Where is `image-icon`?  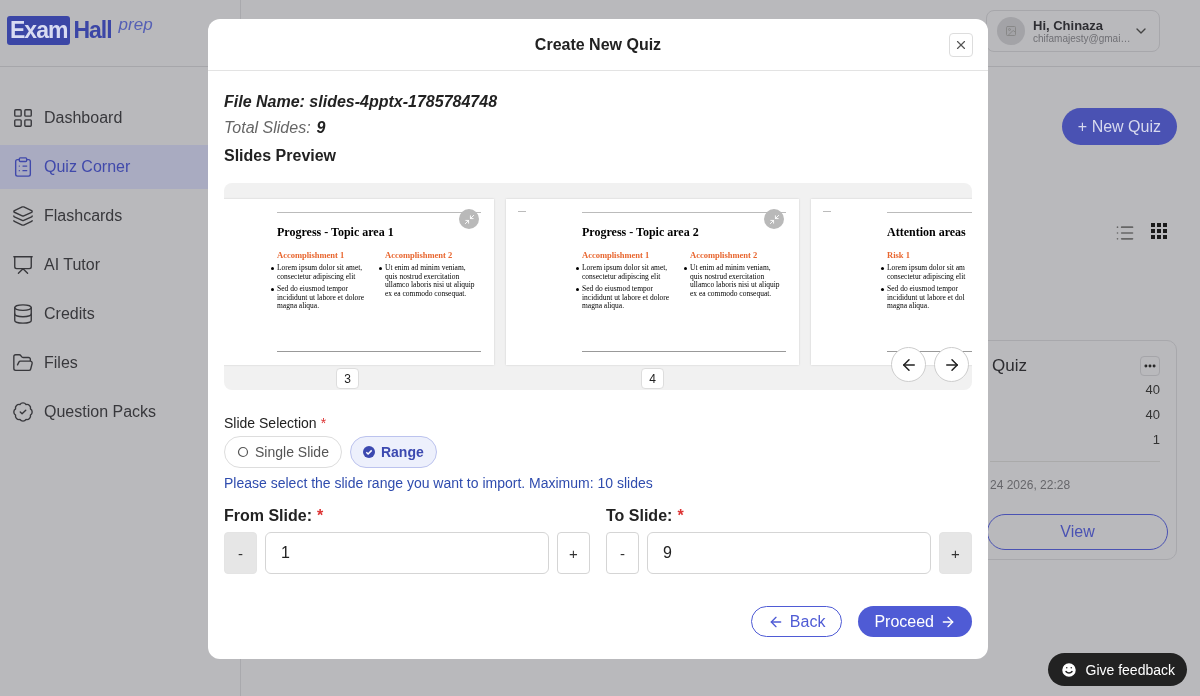
image-icon is located at coordinates (1011, 31).